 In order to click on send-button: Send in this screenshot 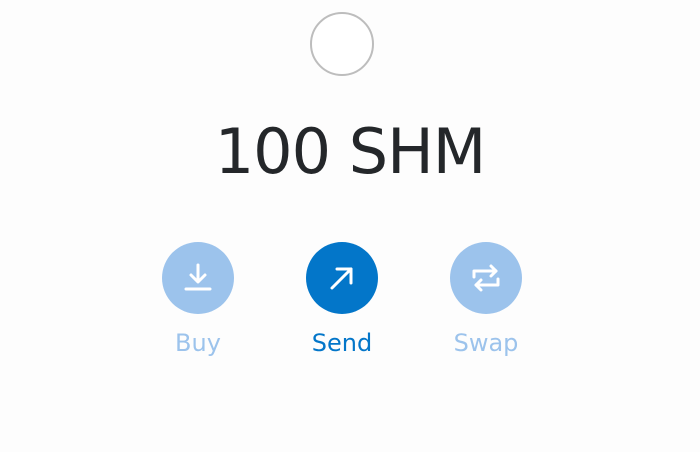, I will do `click(342, 300)`.